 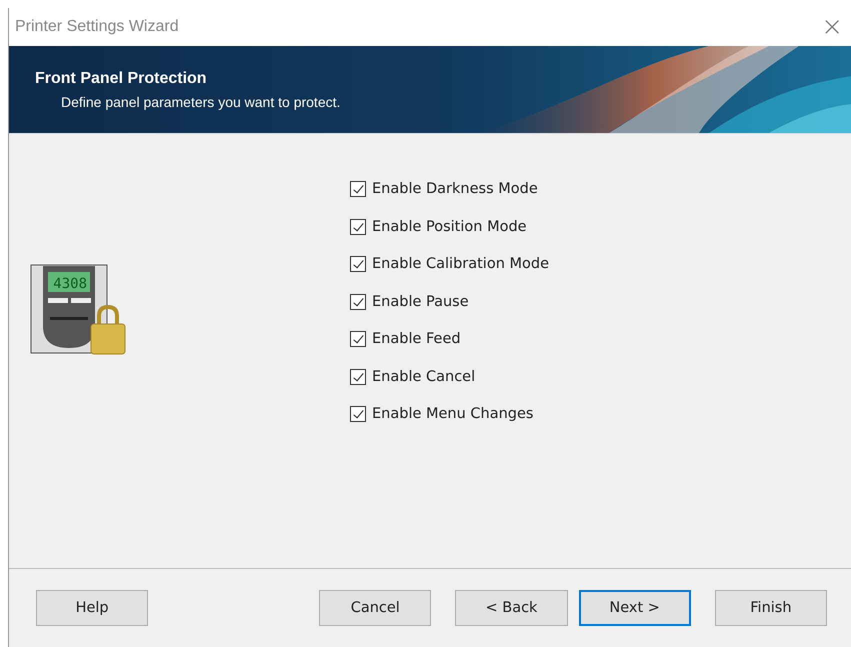 What do you see at coordinates (511, 608) in the screenshot?
I see `wizard-button: < Back` at bounding box center [511, 608].